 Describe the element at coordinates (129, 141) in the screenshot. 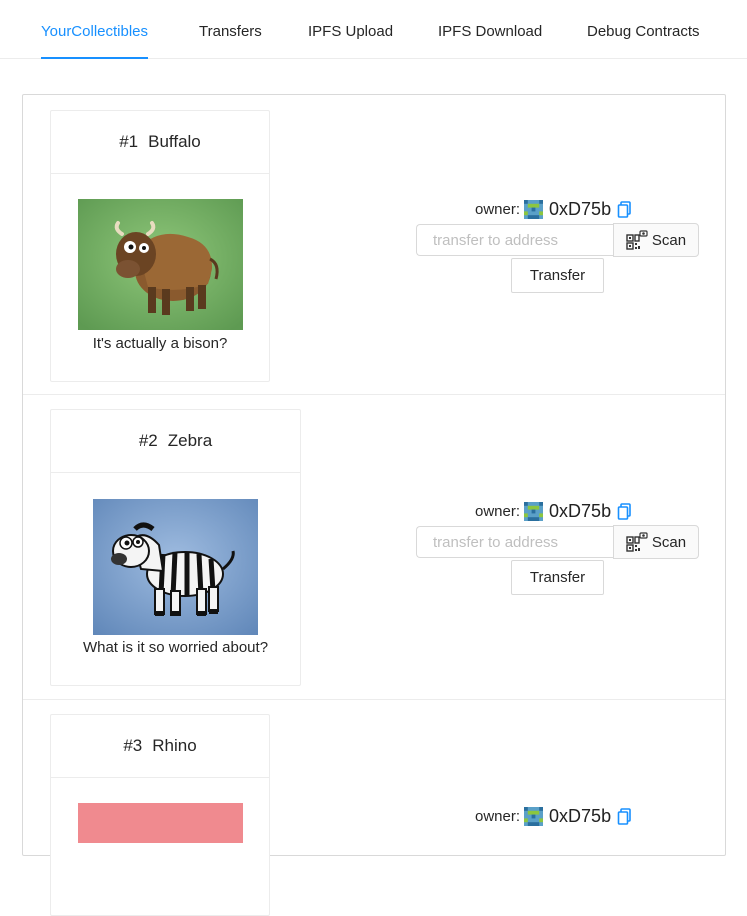

I see `token-number: #1` at that location.